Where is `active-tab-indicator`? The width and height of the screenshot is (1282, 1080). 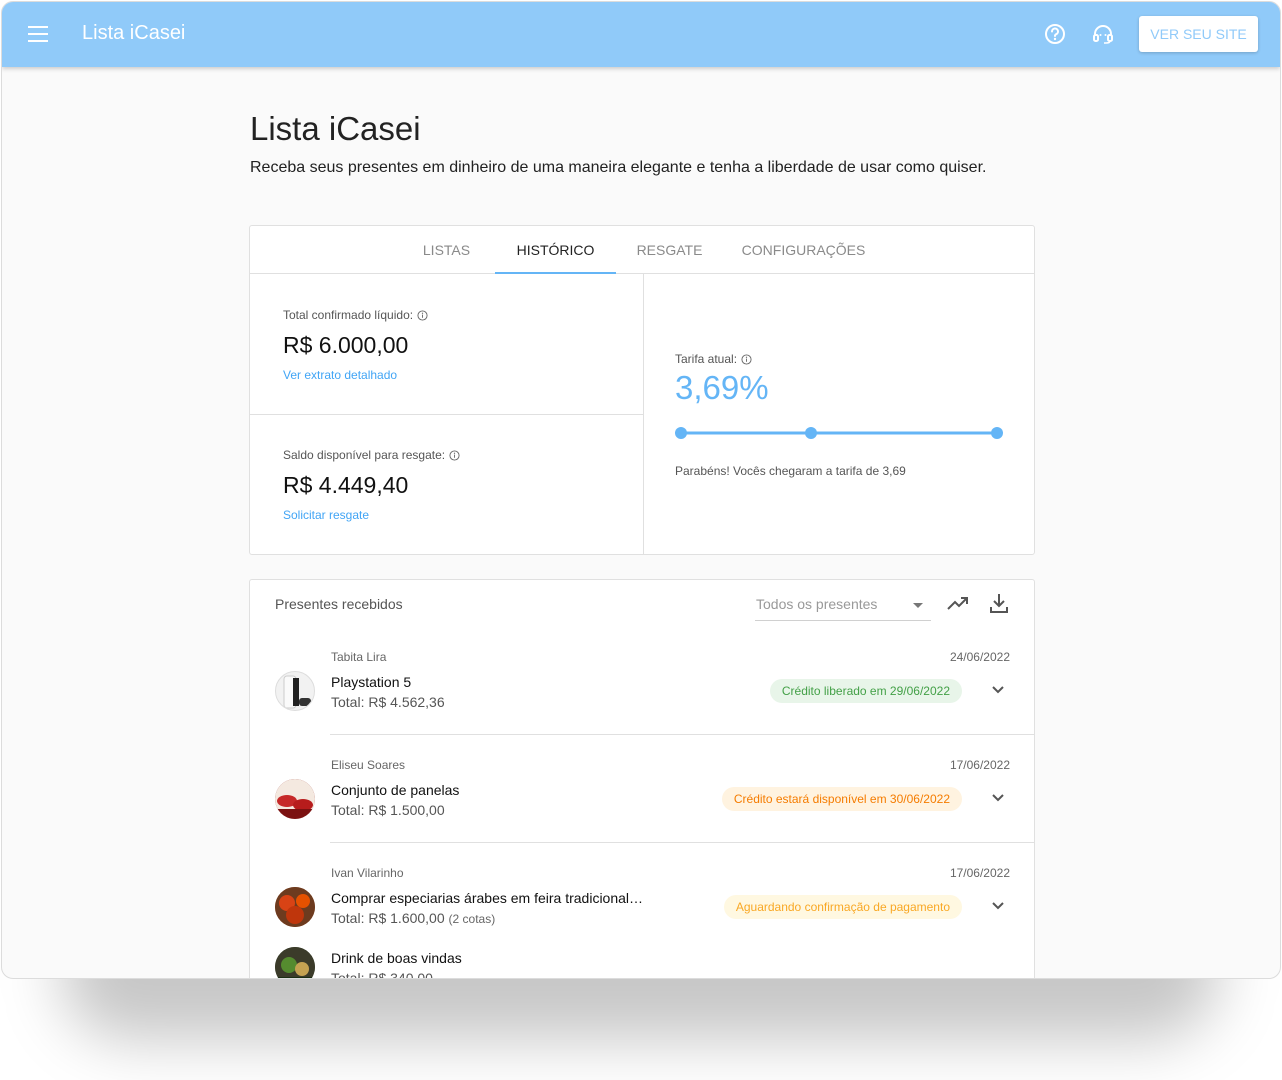 active-tab-indicator is located at coordinates (555, 273).